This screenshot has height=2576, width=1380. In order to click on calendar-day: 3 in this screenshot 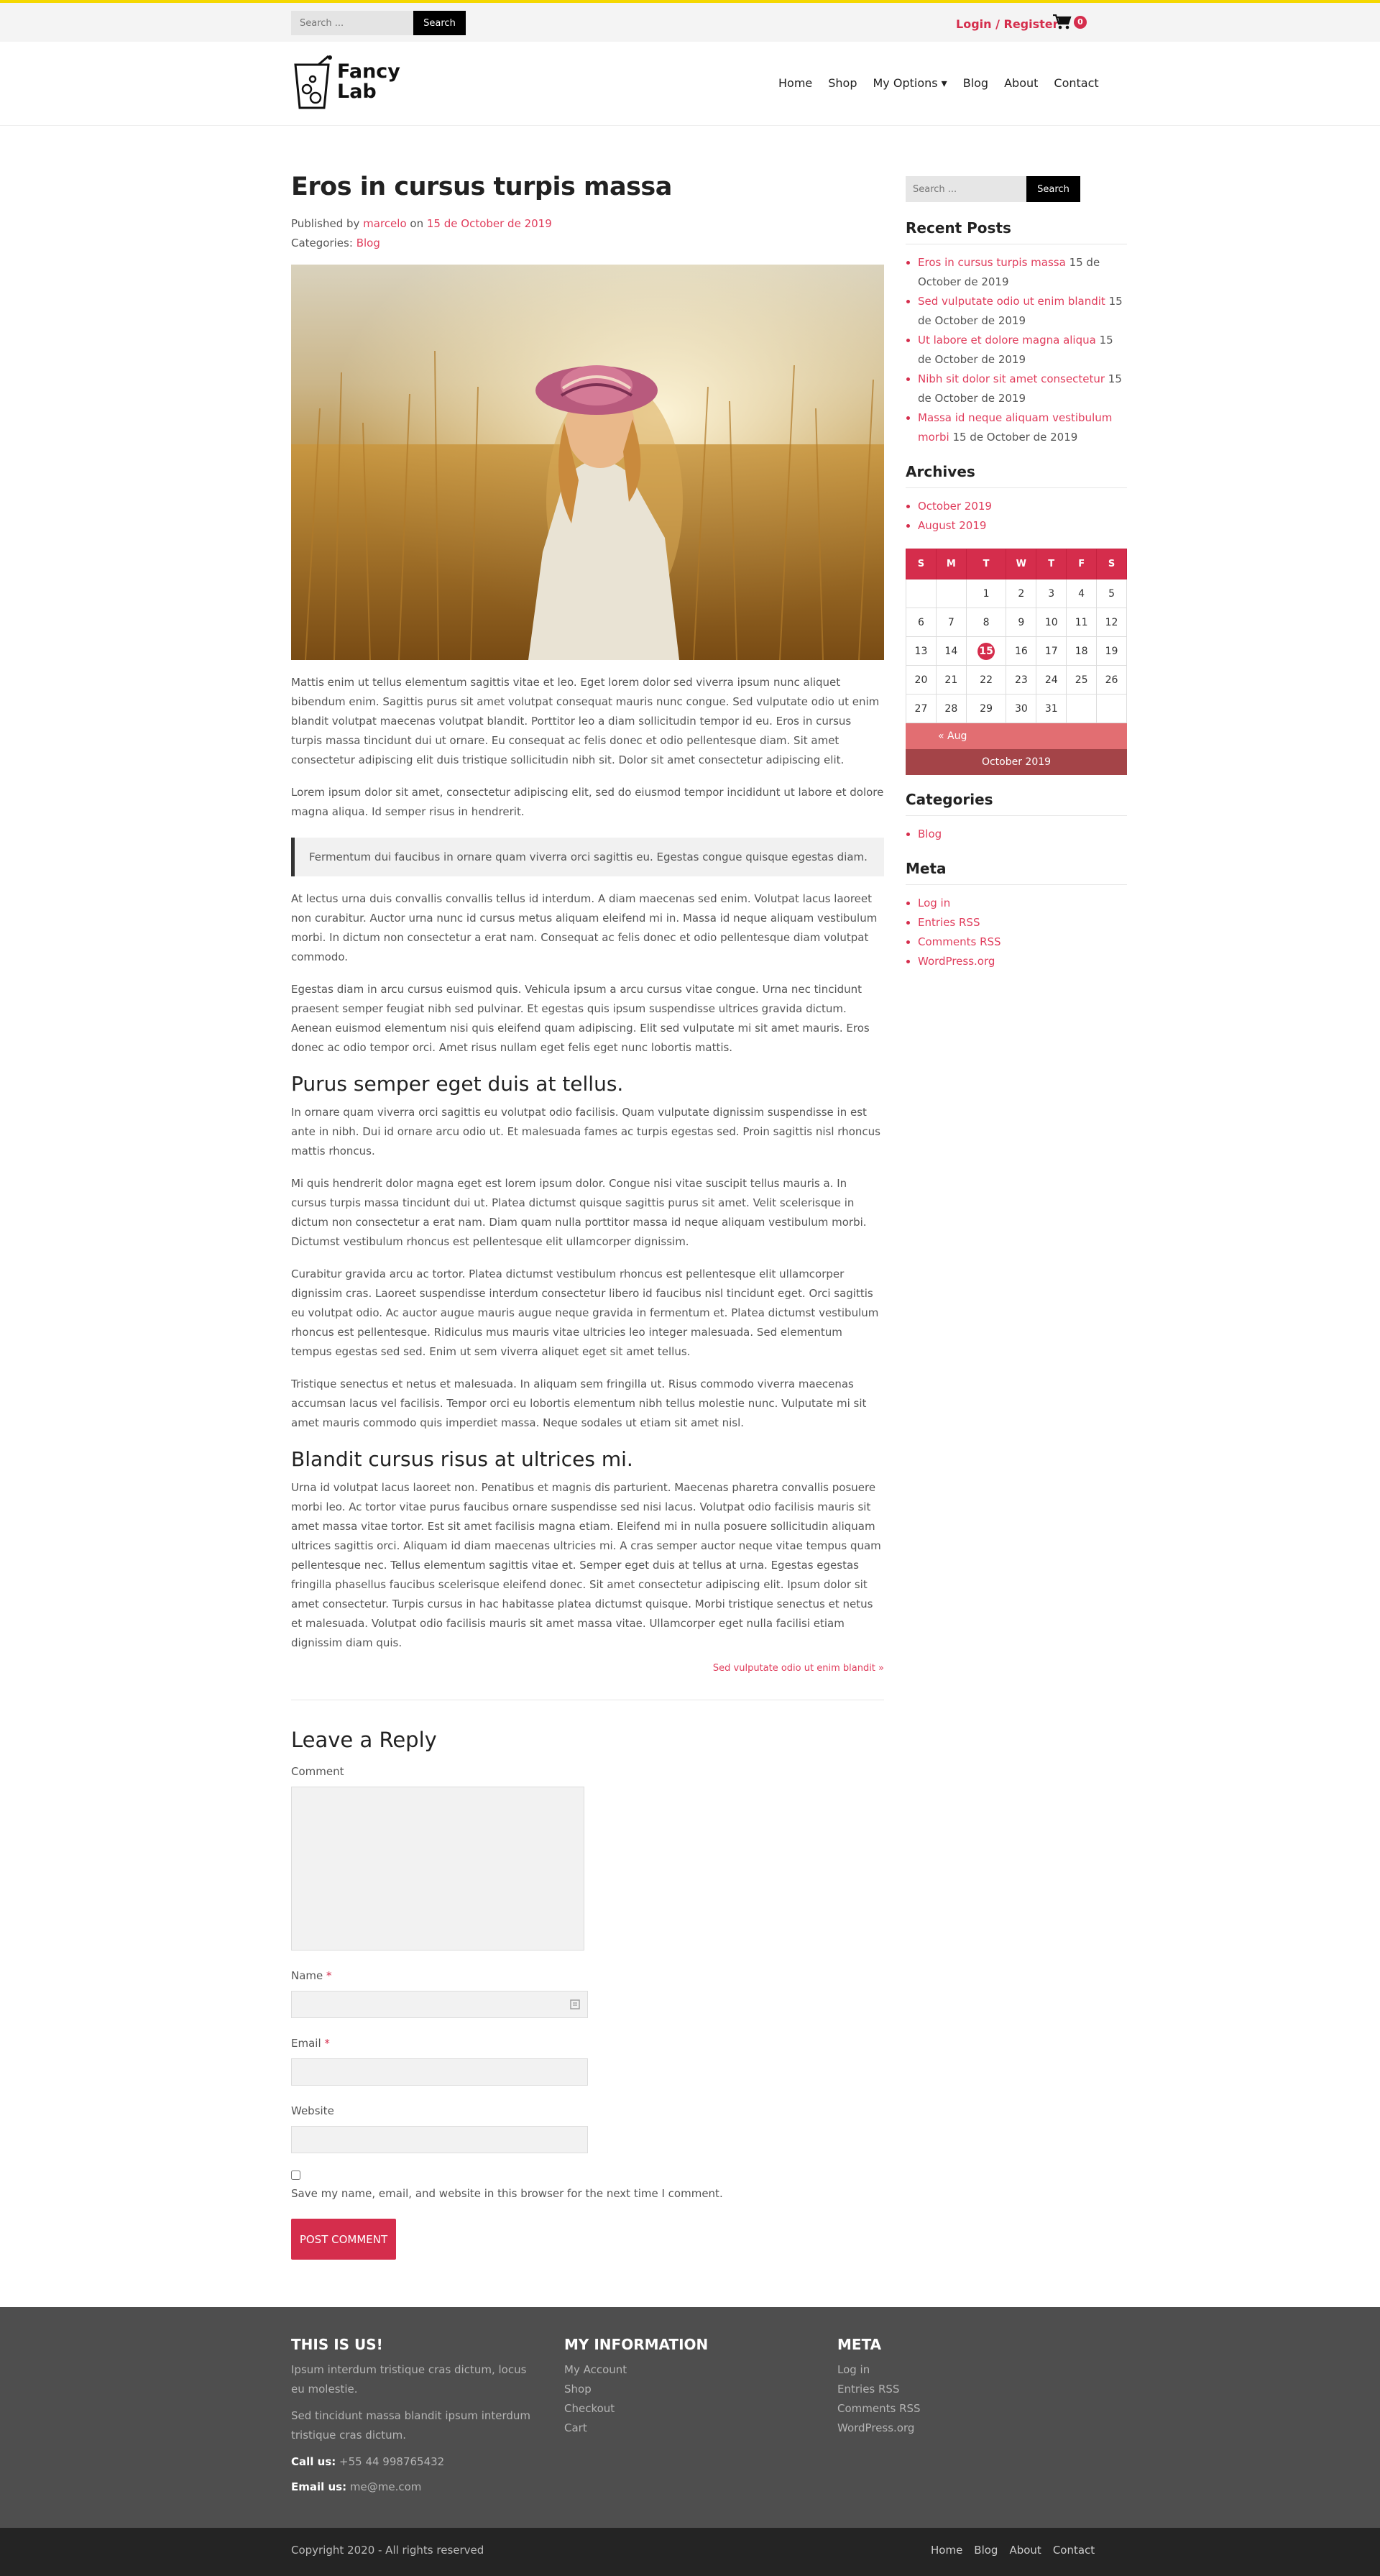, I will do `click(1051, 593)`.